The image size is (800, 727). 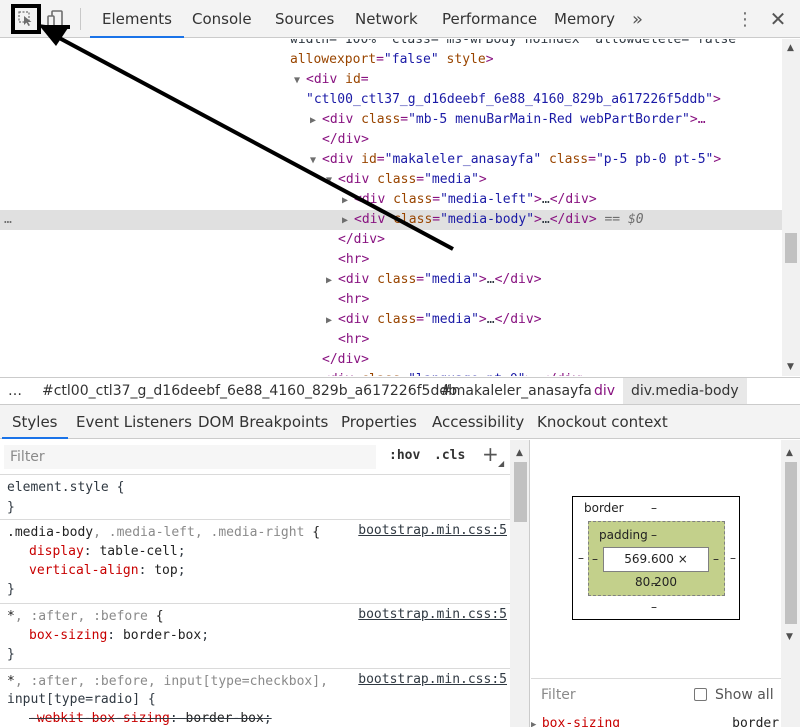 What do you see at coordinates (558, 695) in the screenshot?
I see `computed-filter-input: Filter` at bounding box center [558, 695].